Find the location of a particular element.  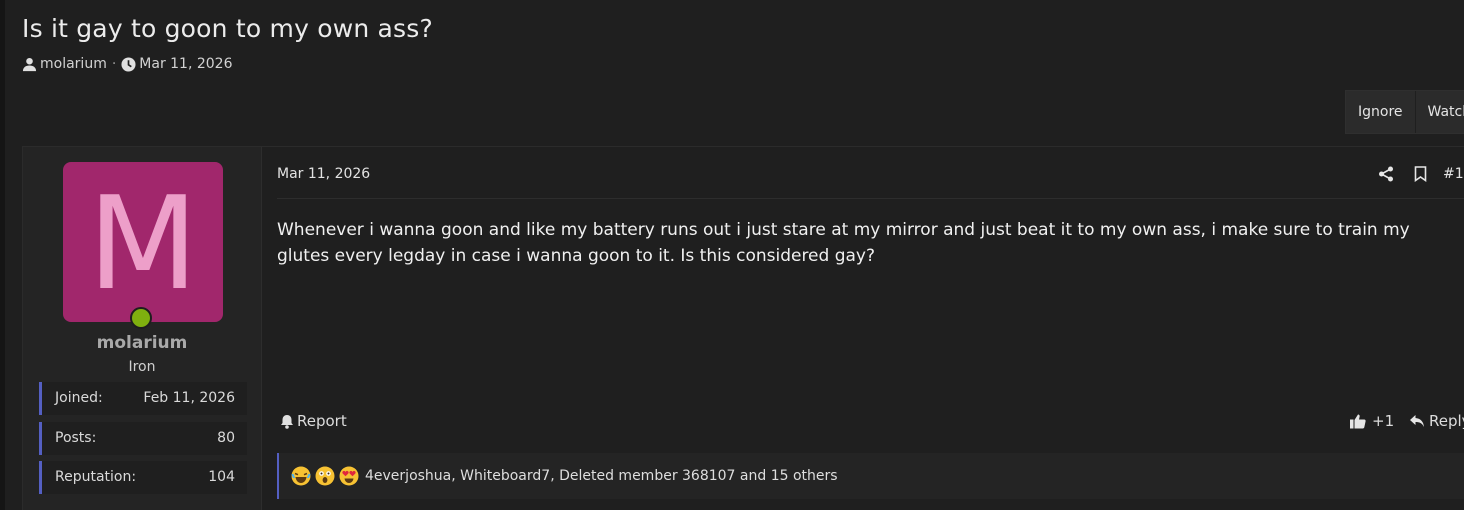

thread-actions: Ignore Watch is located at coordinates (1404, 112).